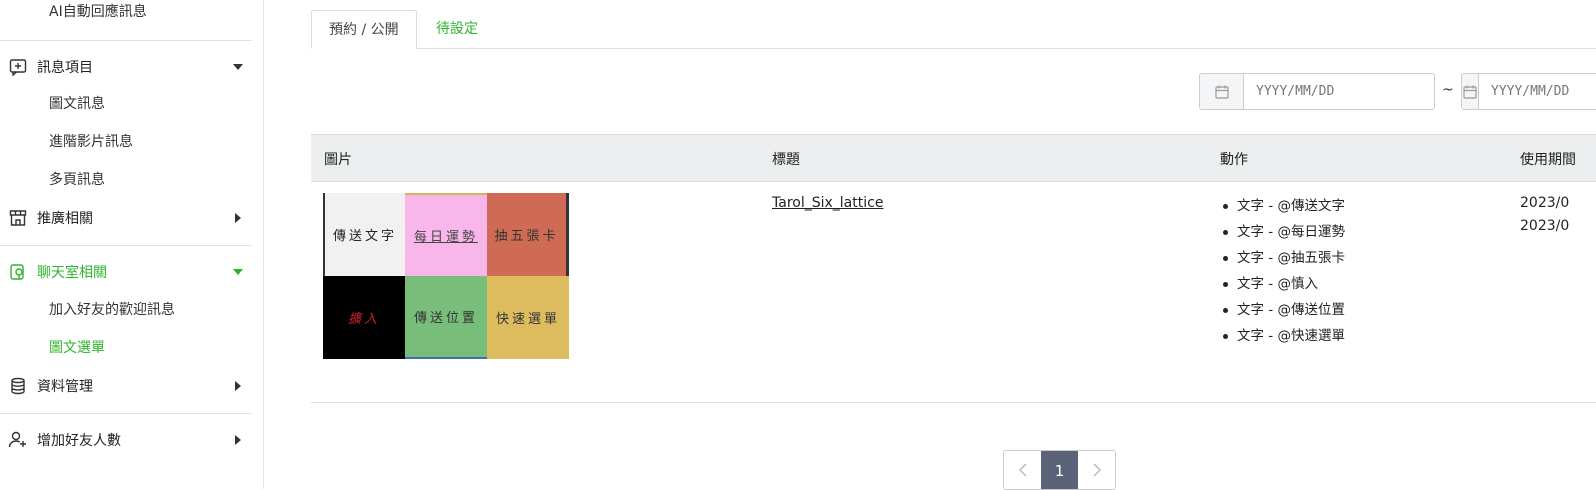 The height and width of the screenshot is (490, 1596). I want to click on prev-page-button, so click(1022, 470).